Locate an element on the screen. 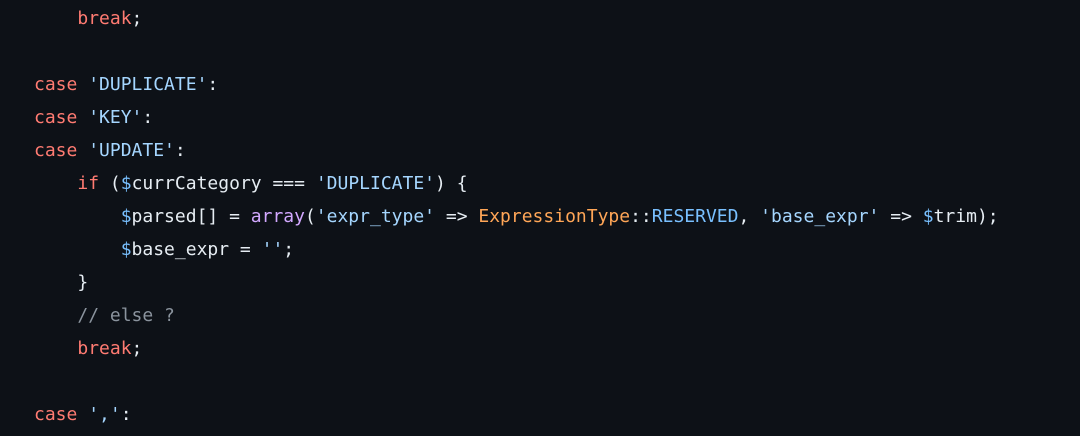  string-literal: '' is located at coordinates (272, 249).